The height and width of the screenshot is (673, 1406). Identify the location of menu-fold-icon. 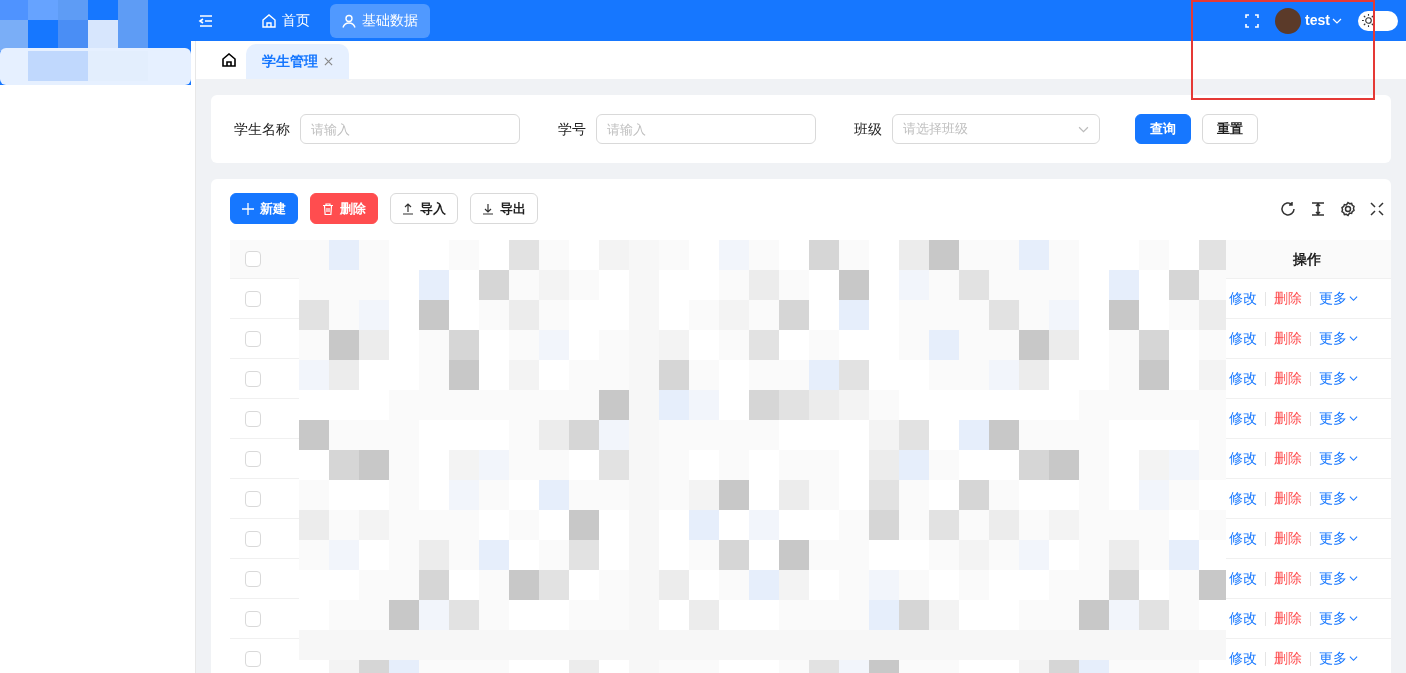
(206, 20).